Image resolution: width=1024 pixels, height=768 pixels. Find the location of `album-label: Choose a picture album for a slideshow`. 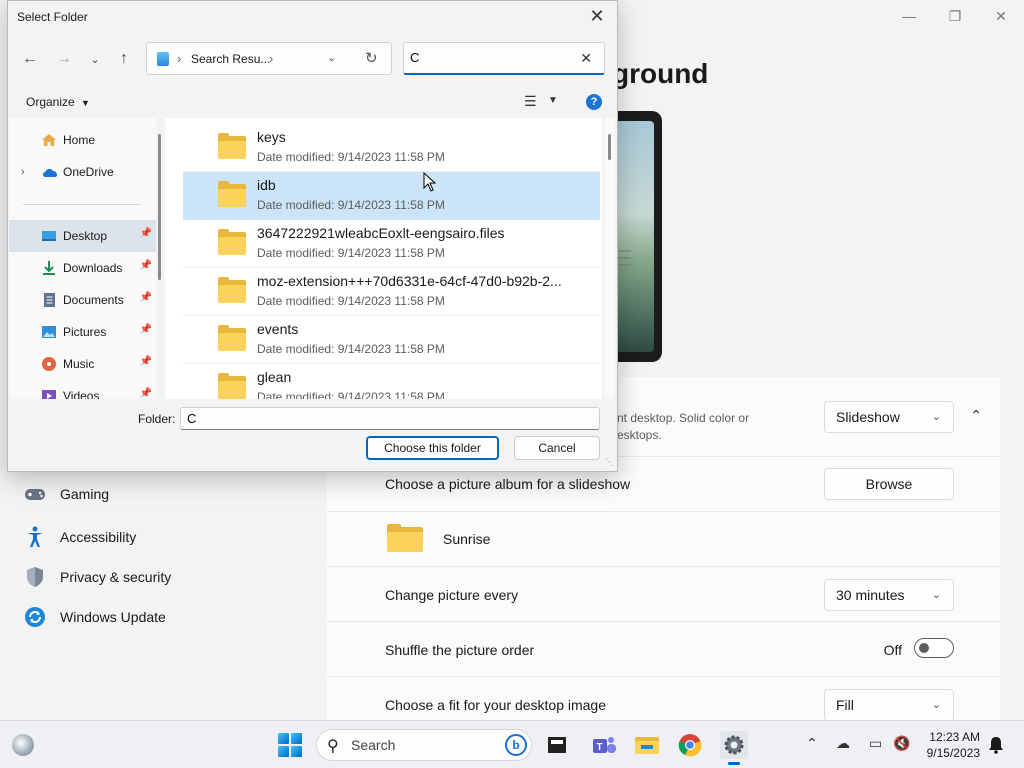

album-label: Choose a picture album for a slideshow is located at coordinates (508, 484).